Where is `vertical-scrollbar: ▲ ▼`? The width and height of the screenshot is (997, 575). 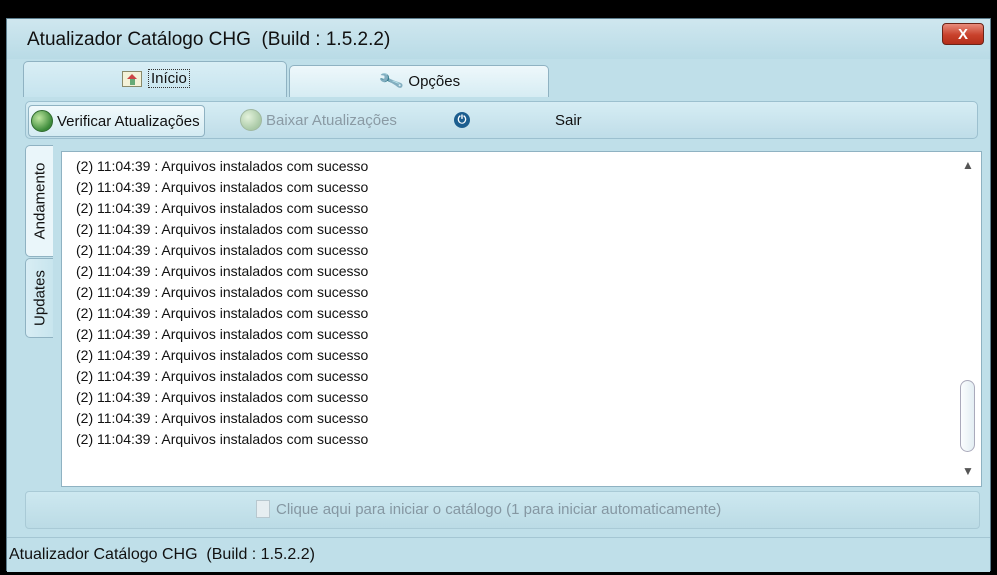
vertical-scrollbar: ▲ ▼ is located at coordinates (968, 319).